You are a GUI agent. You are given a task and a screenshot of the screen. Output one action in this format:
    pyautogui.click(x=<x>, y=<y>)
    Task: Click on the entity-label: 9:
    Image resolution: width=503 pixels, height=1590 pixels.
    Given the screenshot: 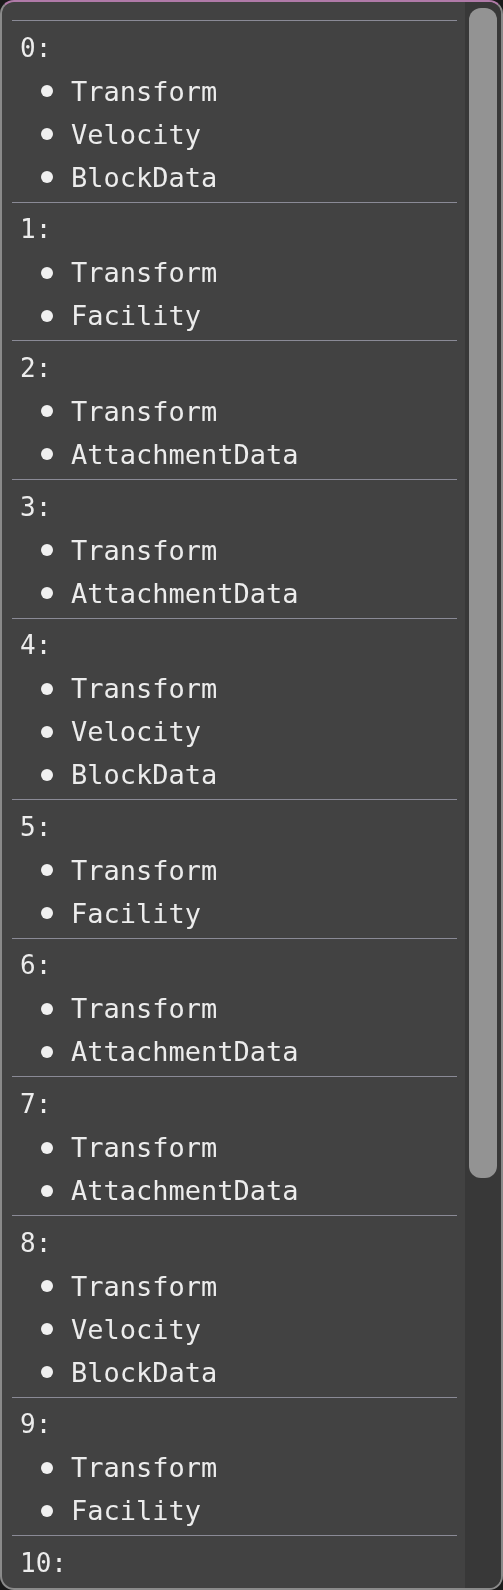 What is the action you would take?
    pyautogui.click(x=35, y=1425)
    